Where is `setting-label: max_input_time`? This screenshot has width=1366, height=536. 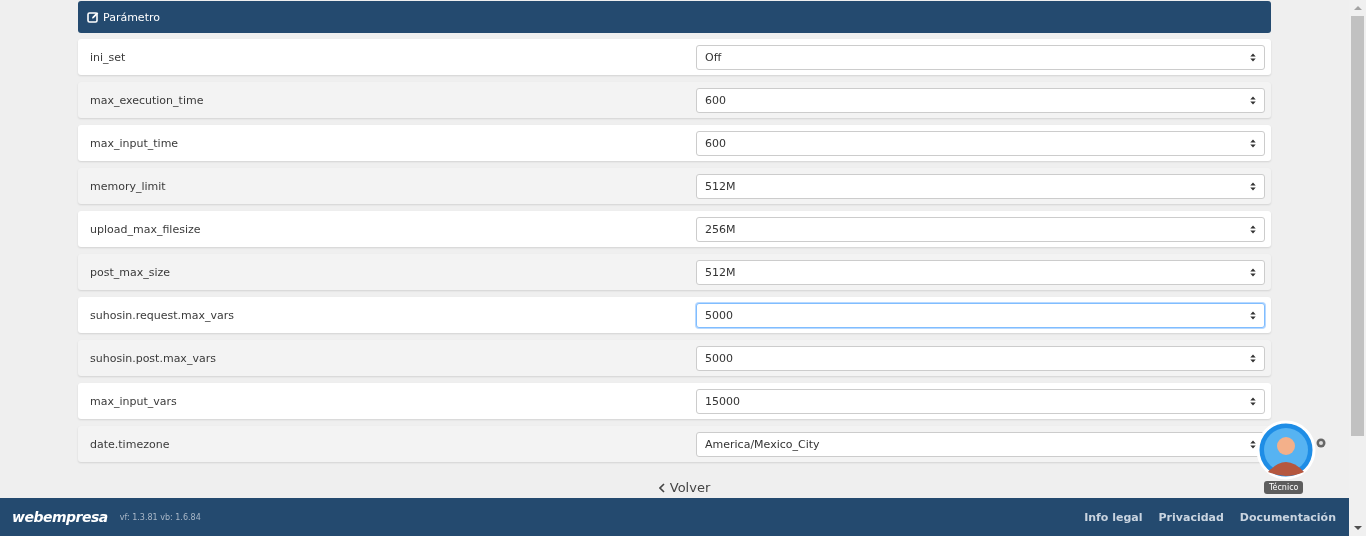 setting-label: max_input_time is located at coordinates (135, 143).